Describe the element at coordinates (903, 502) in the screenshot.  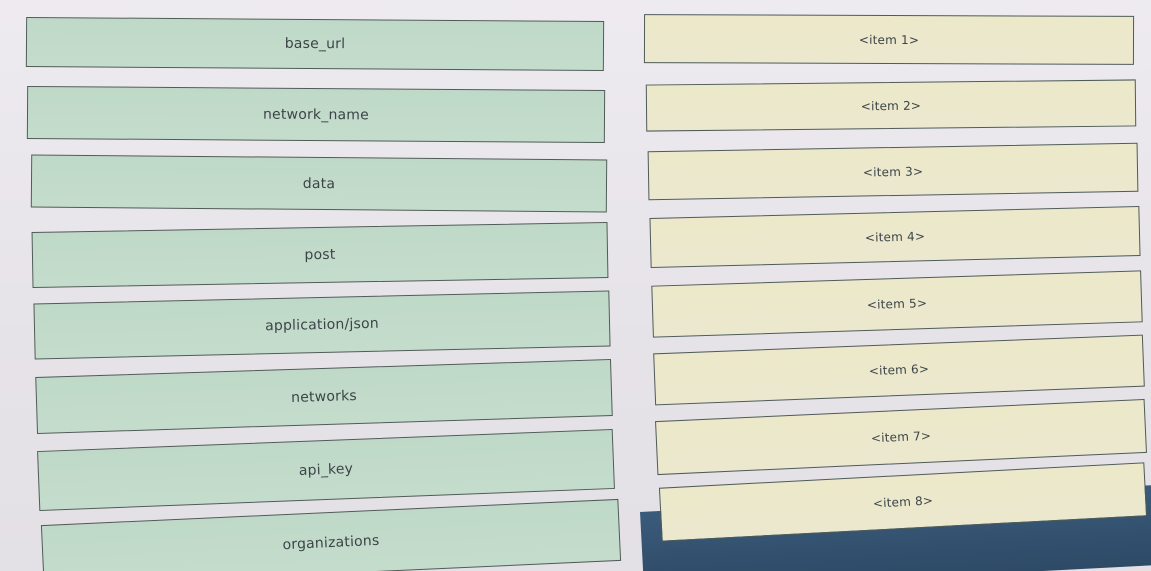
I see `slot-label: <item 8>` at that location.